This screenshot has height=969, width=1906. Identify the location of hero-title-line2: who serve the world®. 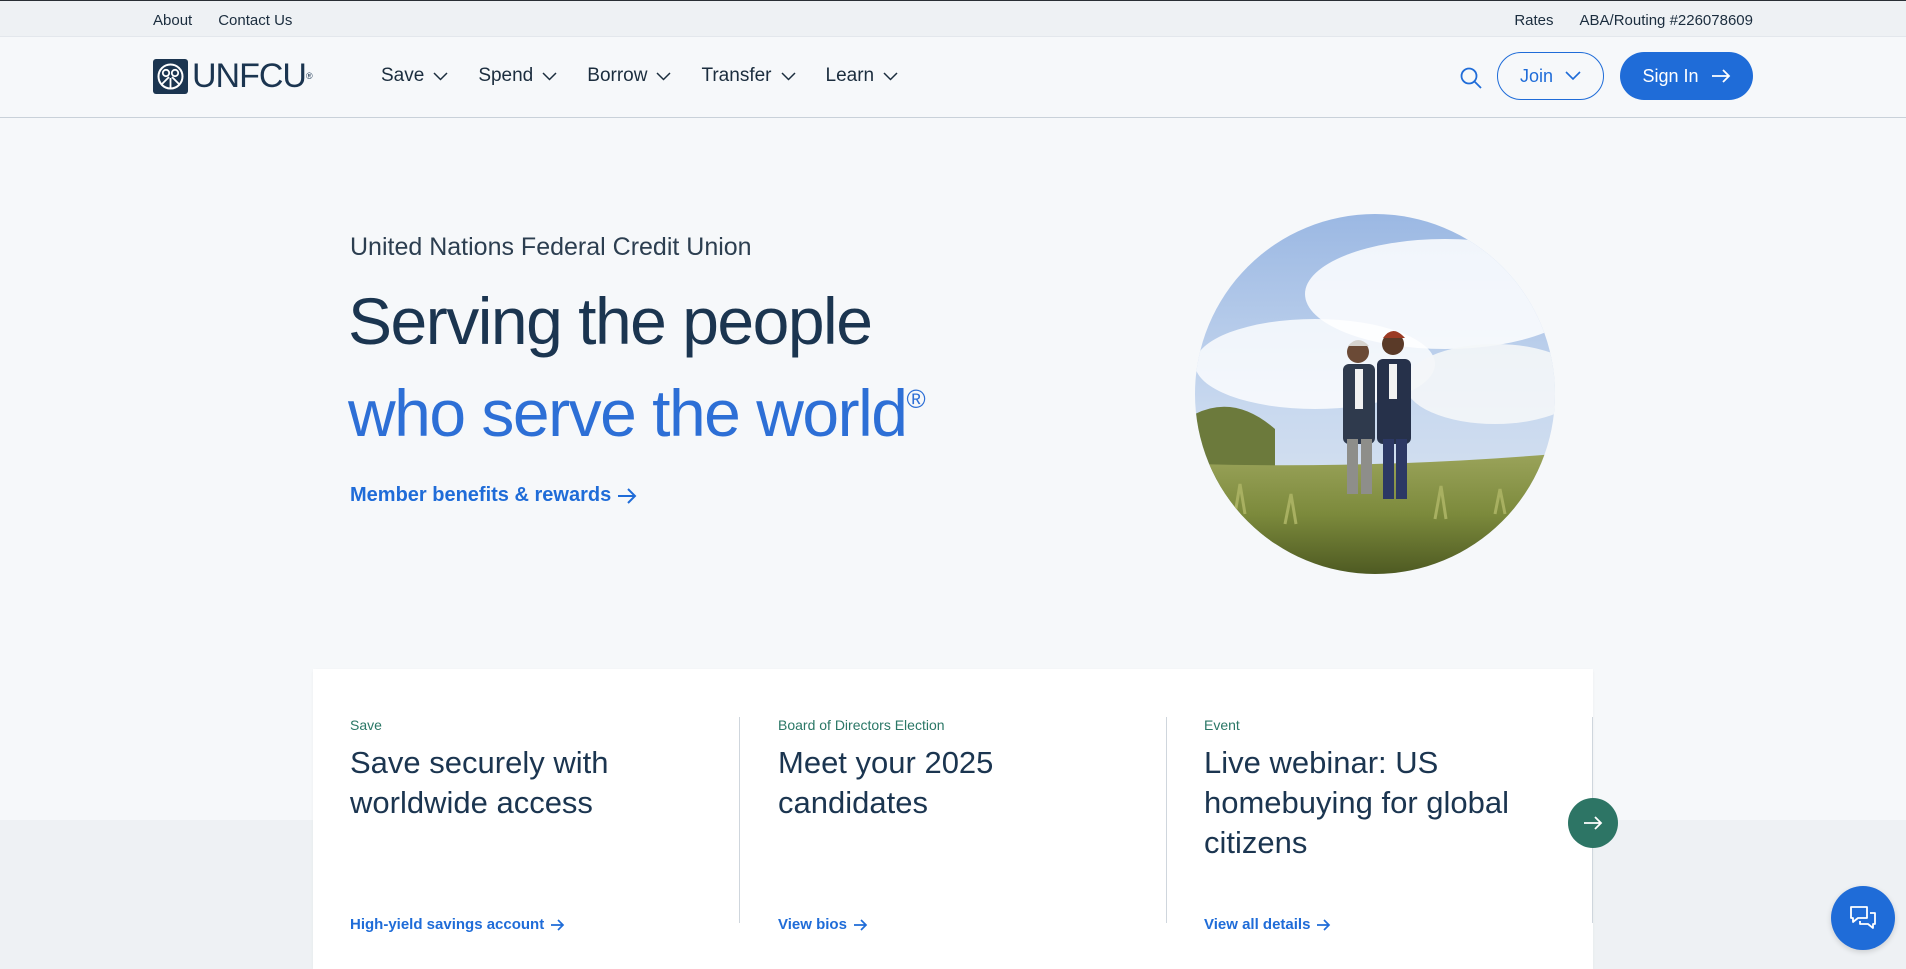
(637, 413).